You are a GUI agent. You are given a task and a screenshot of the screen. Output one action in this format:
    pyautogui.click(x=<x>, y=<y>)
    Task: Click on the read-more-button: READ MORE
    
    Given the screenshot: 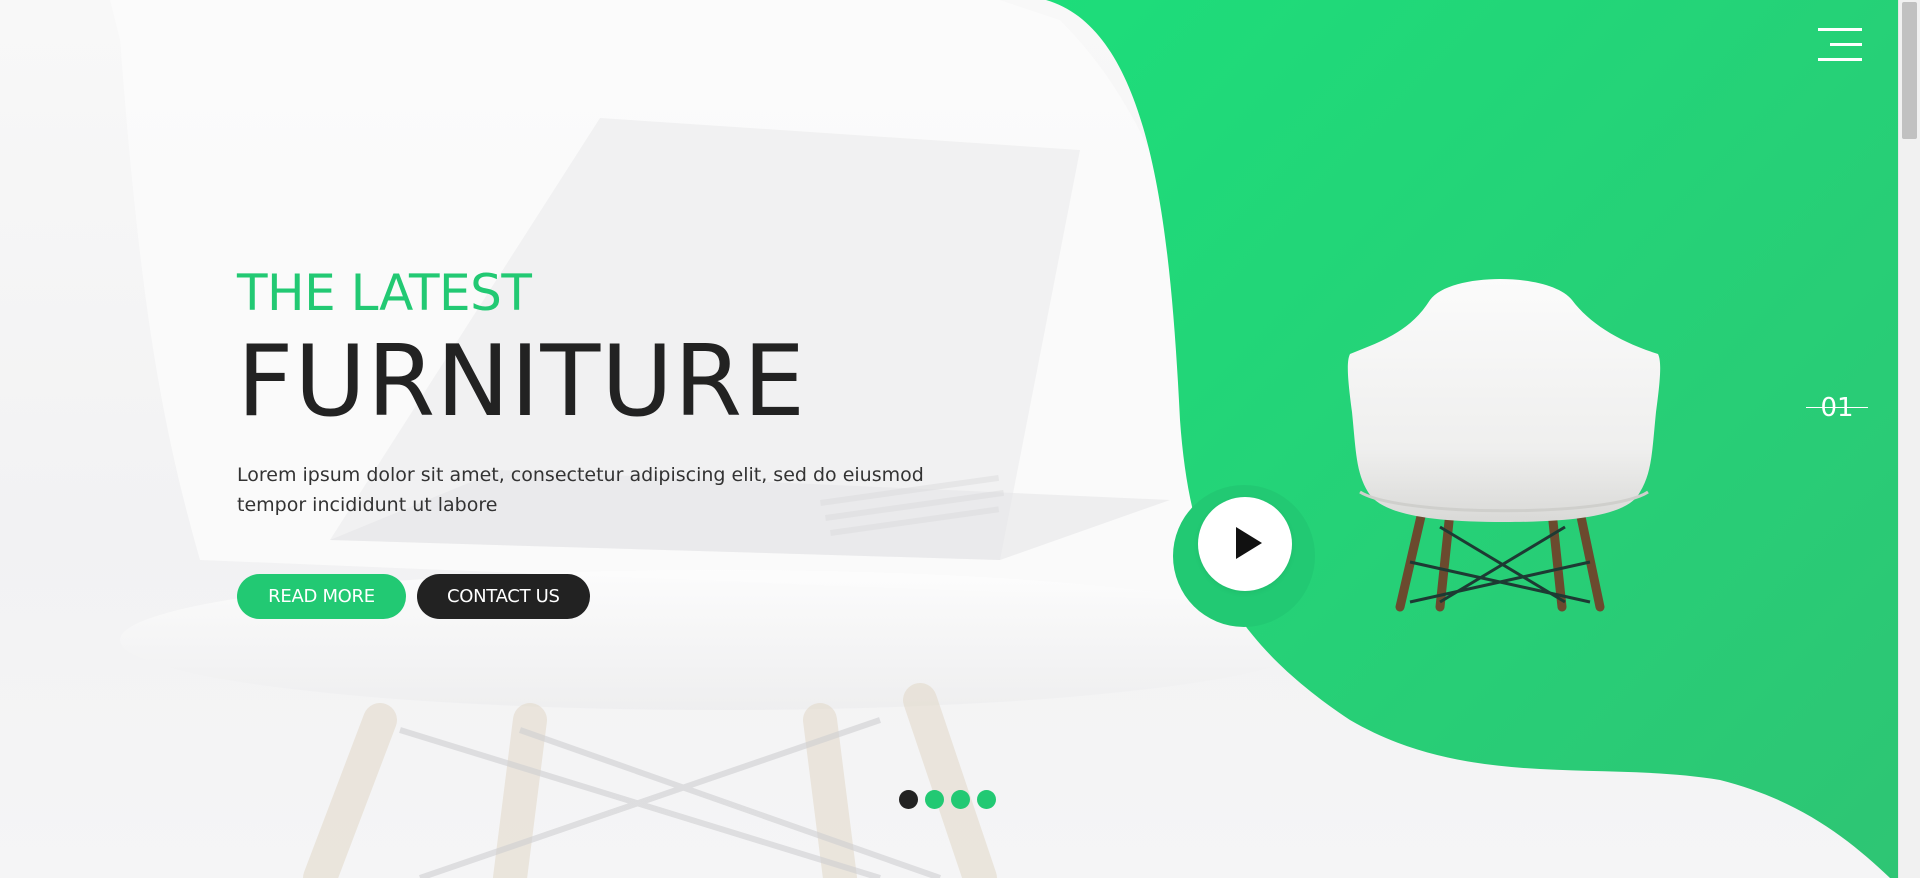 What is the action you would take?
    pyautogui.click(x=321, y=596)
    